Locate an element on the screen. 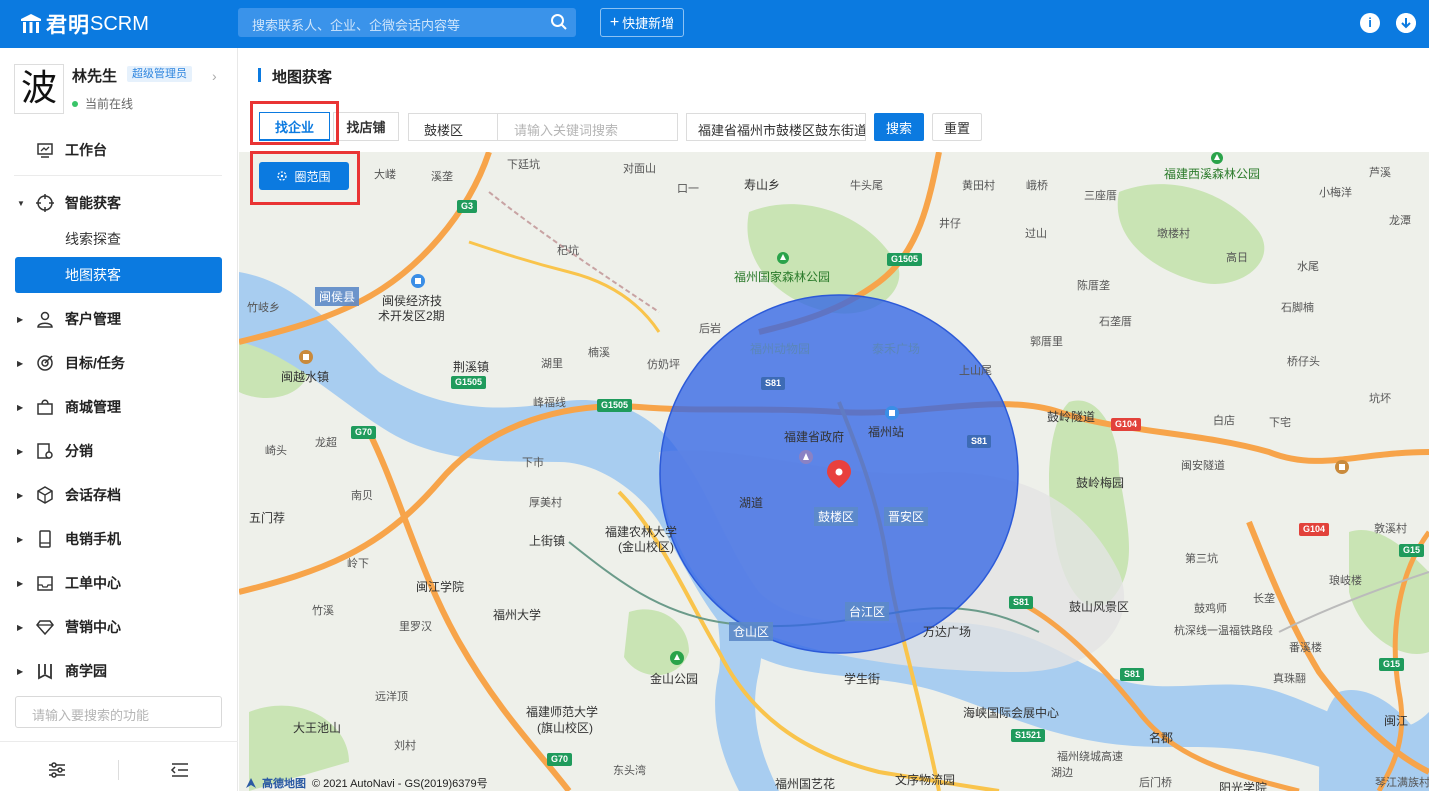 The width and height of the screenshot is (1429, 791). map-label: 文序物流园 is located at coordinates (925, 780).